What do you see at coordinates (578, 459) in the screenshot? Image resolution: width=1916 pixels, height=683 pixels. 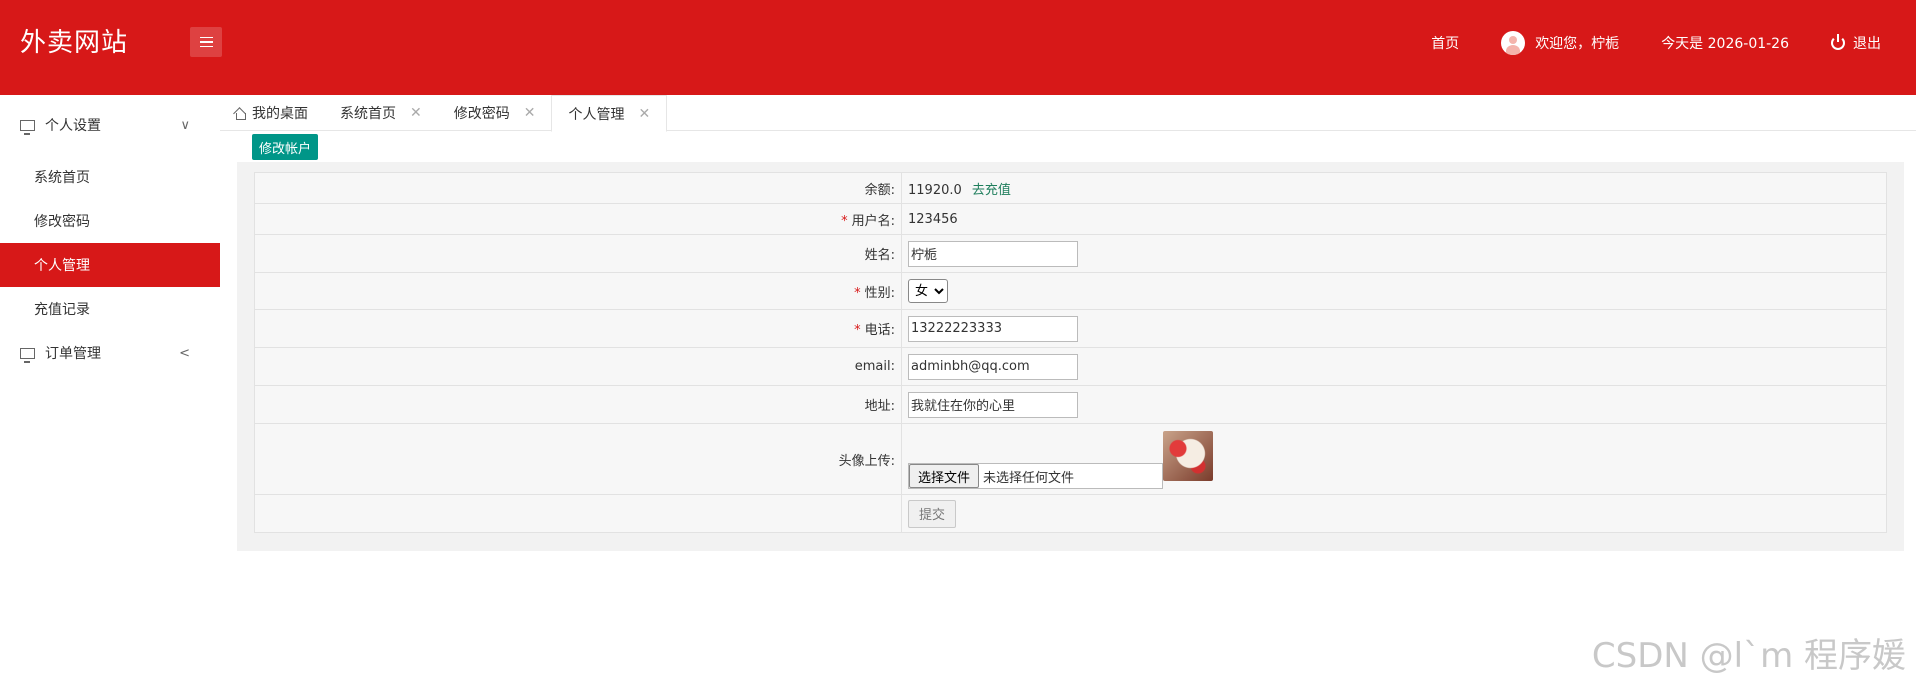 I see `avatar-upload-label: 头像上传:` at bounding box center [578, 459].